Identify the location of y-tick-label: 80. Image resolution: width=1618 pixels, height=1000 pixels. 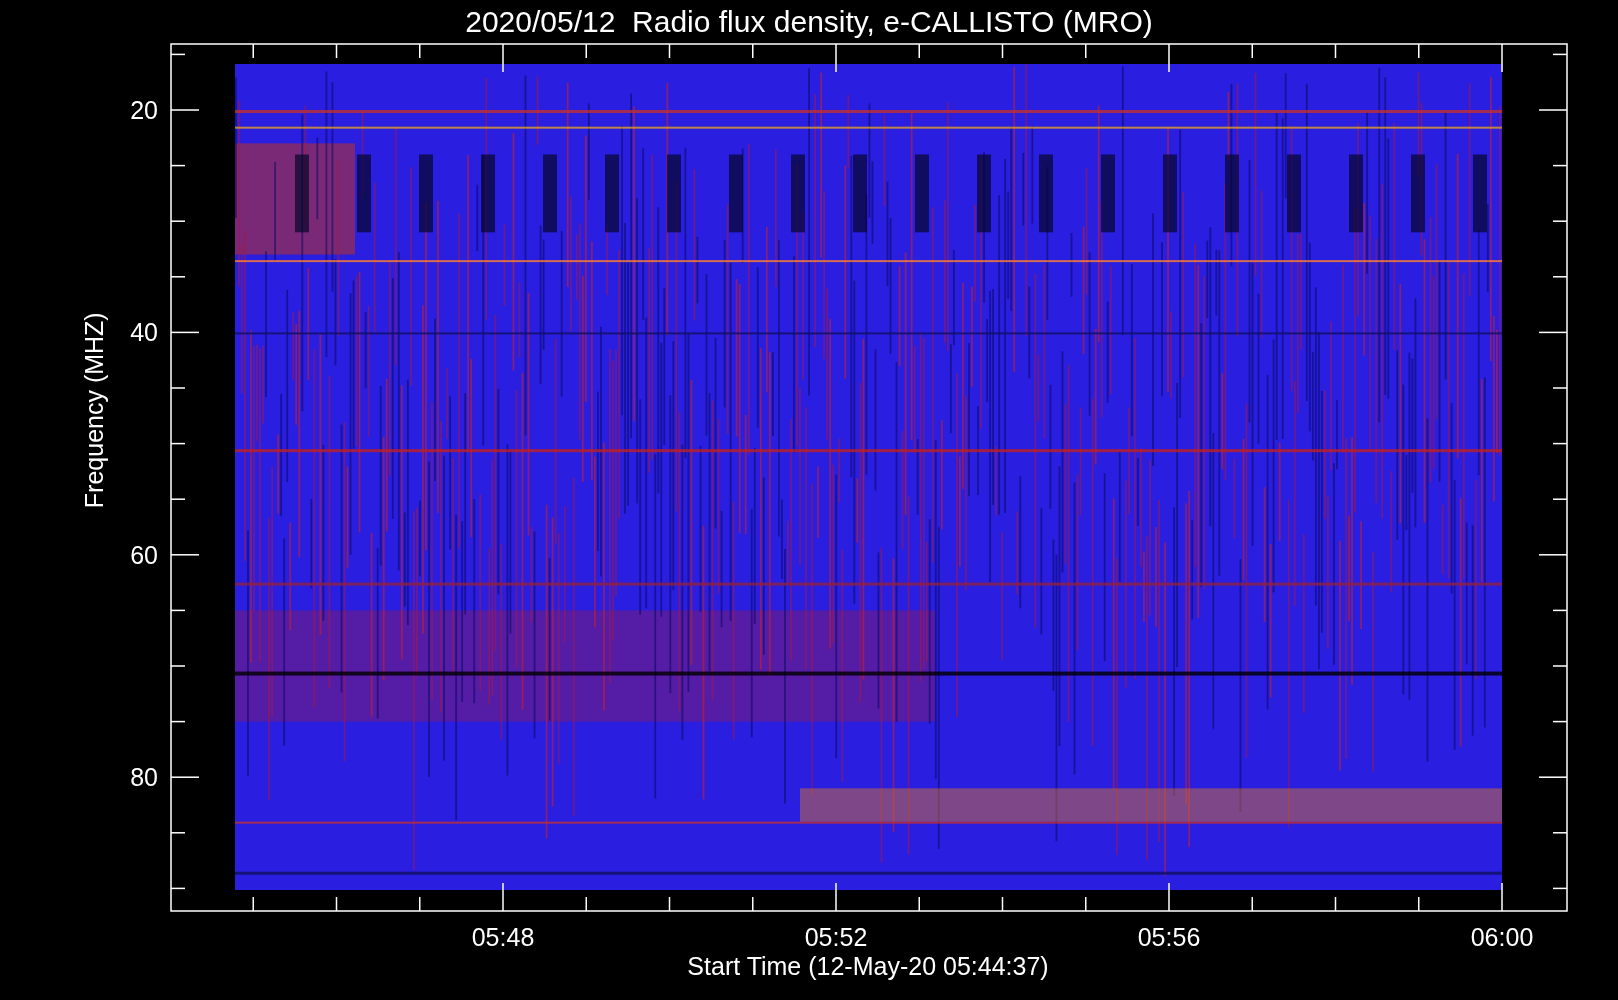
(144, 777).